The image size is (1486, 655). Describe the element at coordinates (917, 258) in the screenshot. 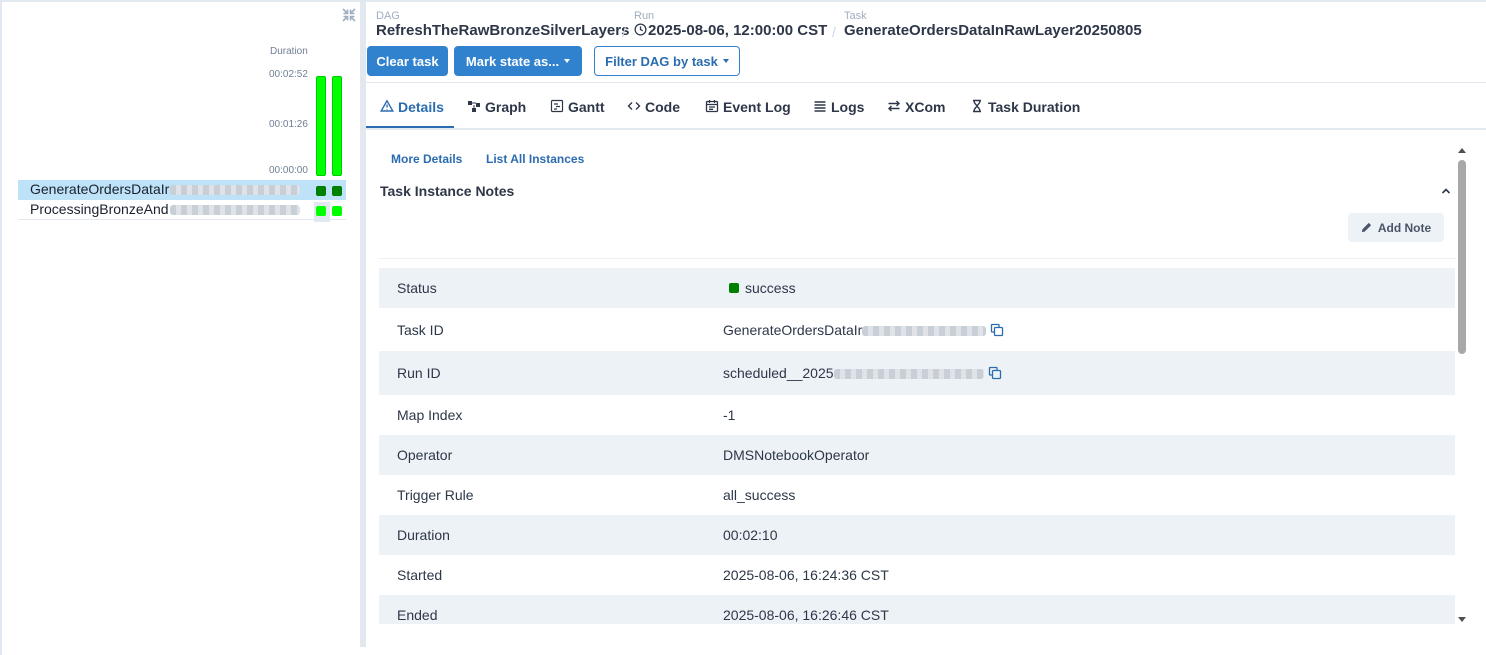

I see `notes-divider` at that location.